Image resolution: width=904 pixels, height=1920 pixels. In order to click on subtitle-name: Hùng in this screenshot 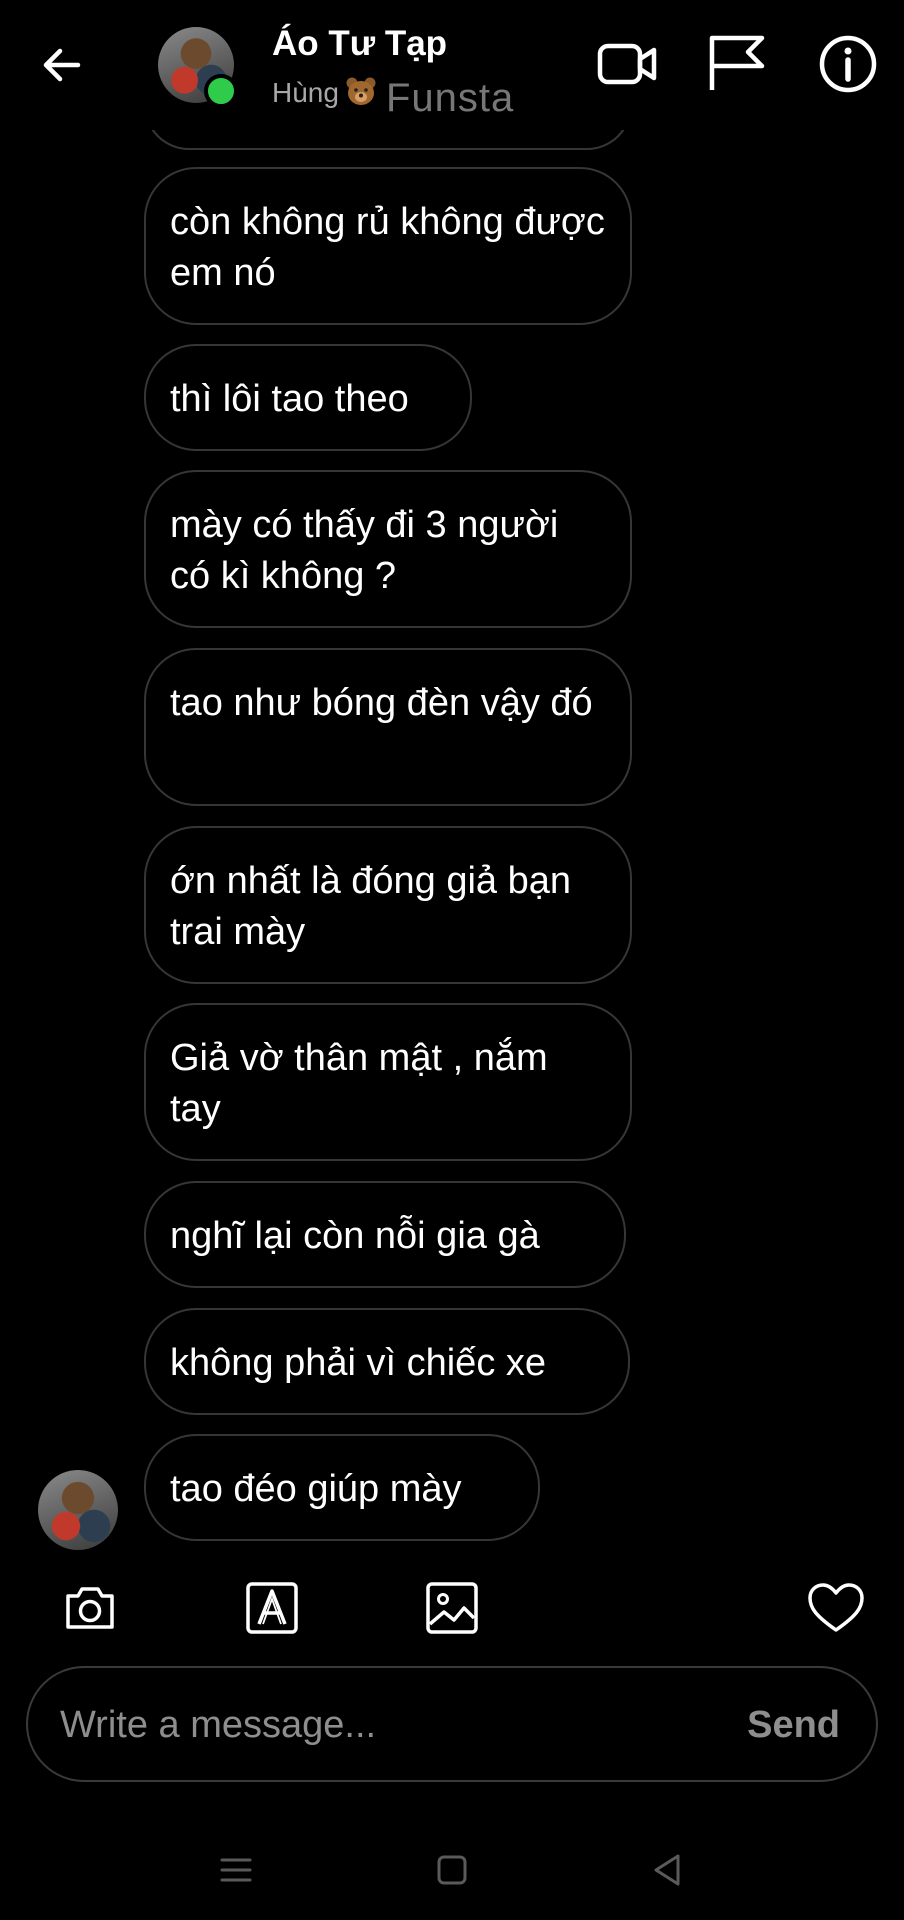, I will do `click(305, 92)`.